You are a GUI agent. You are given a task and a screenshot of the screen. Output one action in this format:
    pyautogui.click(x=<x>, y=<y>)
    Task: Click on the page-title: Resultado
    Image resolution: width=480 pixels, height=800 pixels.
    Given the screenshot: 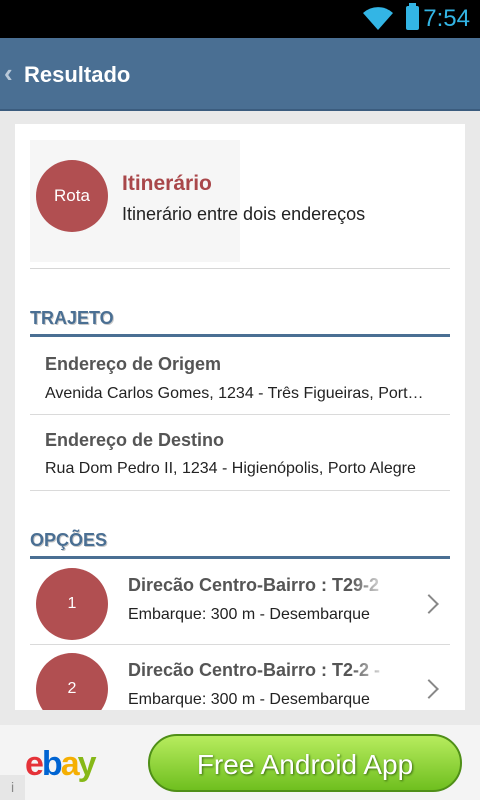 What is the action you would take?
    pyautogui.click(x=77, y=75)
    